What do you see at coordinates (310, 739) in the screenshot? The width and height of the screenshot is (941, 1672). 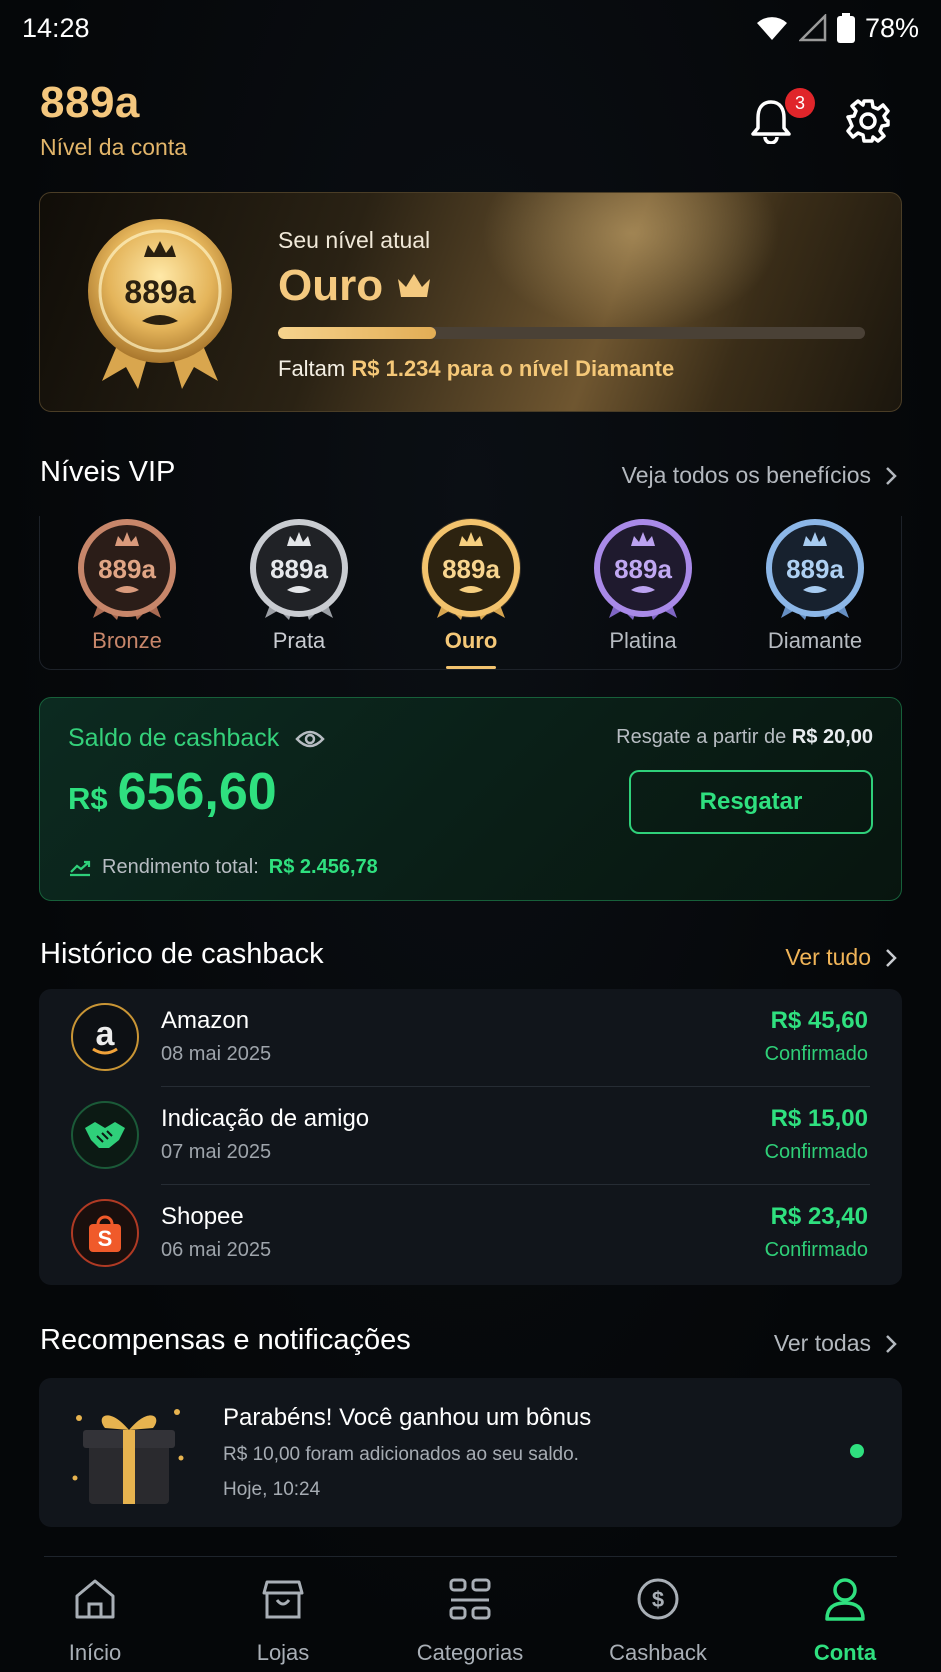 I see `eye-icon` at bounding box center [310, 739].